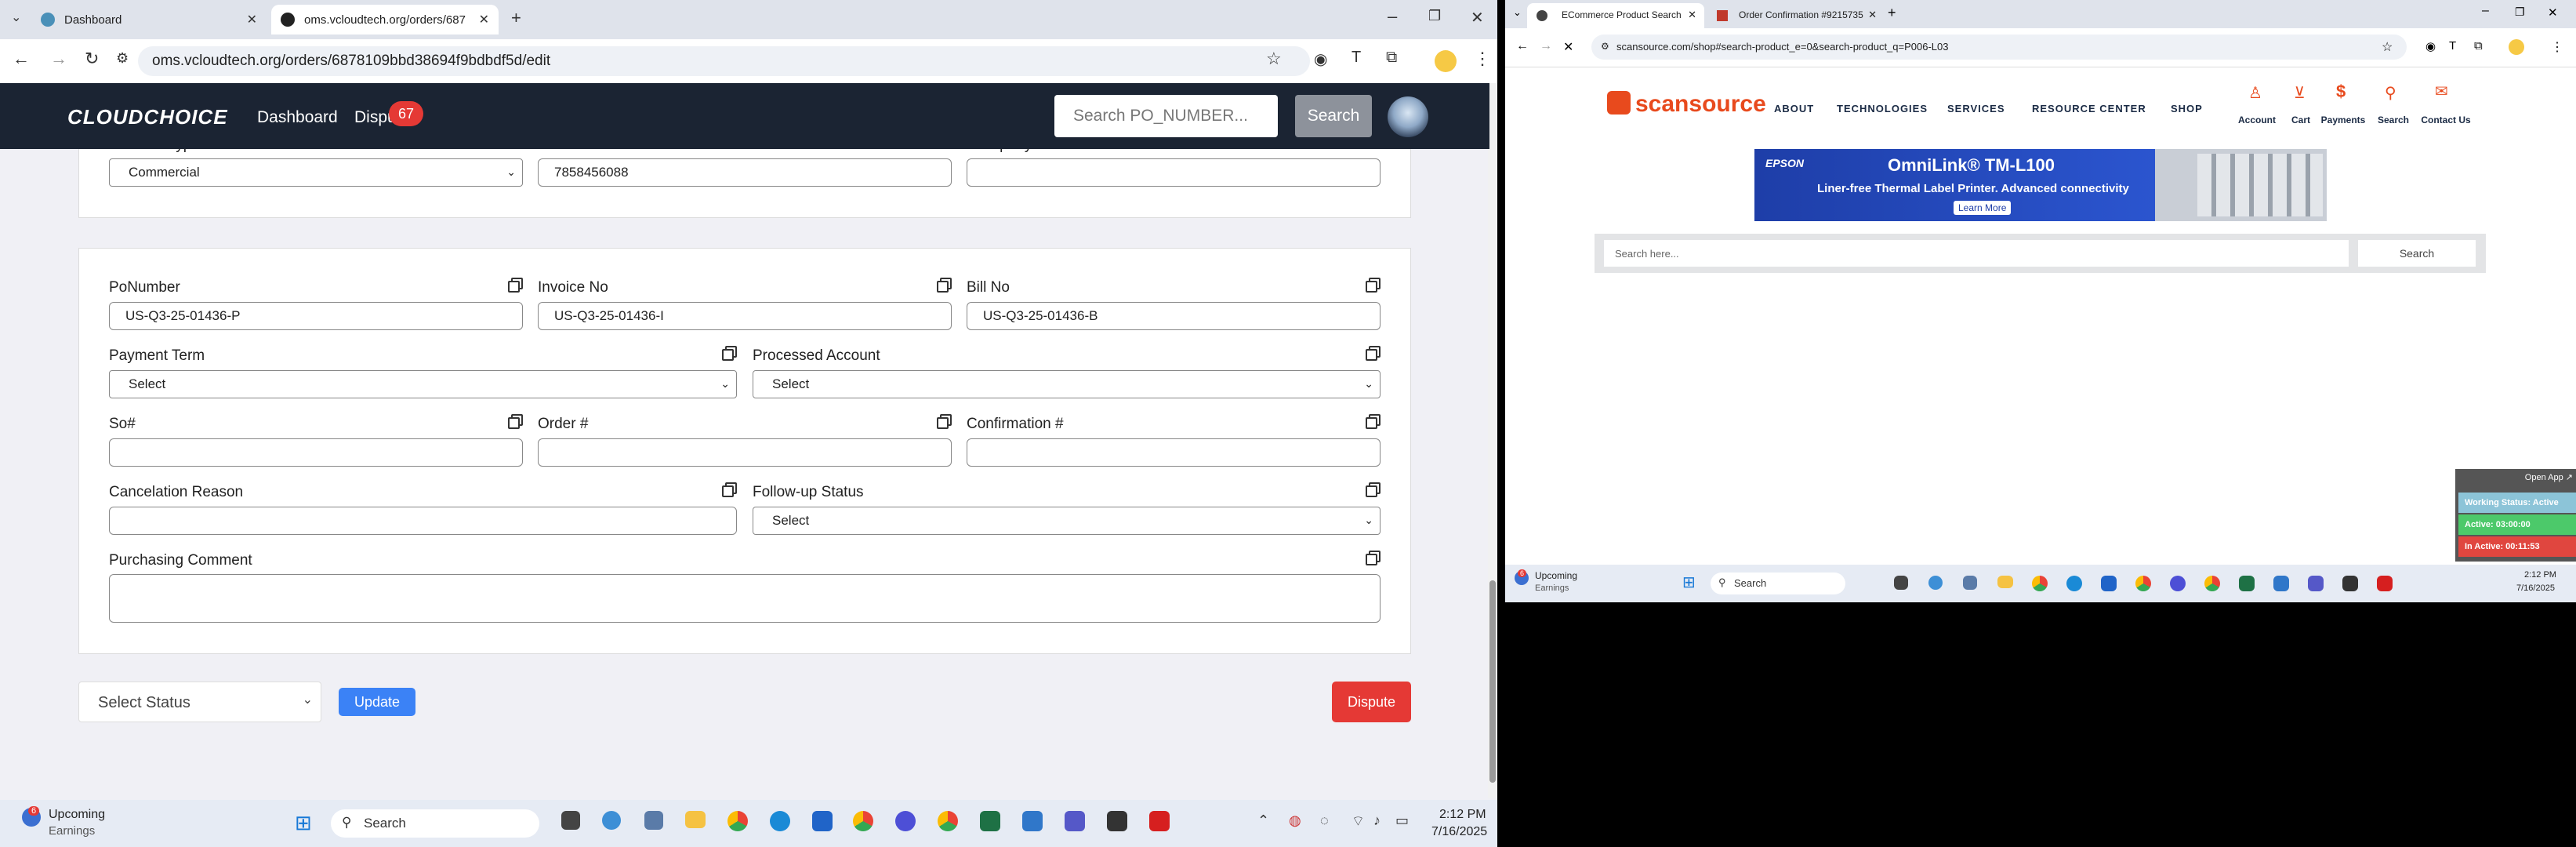  Describe the element at coordinates (200, 702) in the screenshot. I see `status-select: Select Status ⌄` at that location.